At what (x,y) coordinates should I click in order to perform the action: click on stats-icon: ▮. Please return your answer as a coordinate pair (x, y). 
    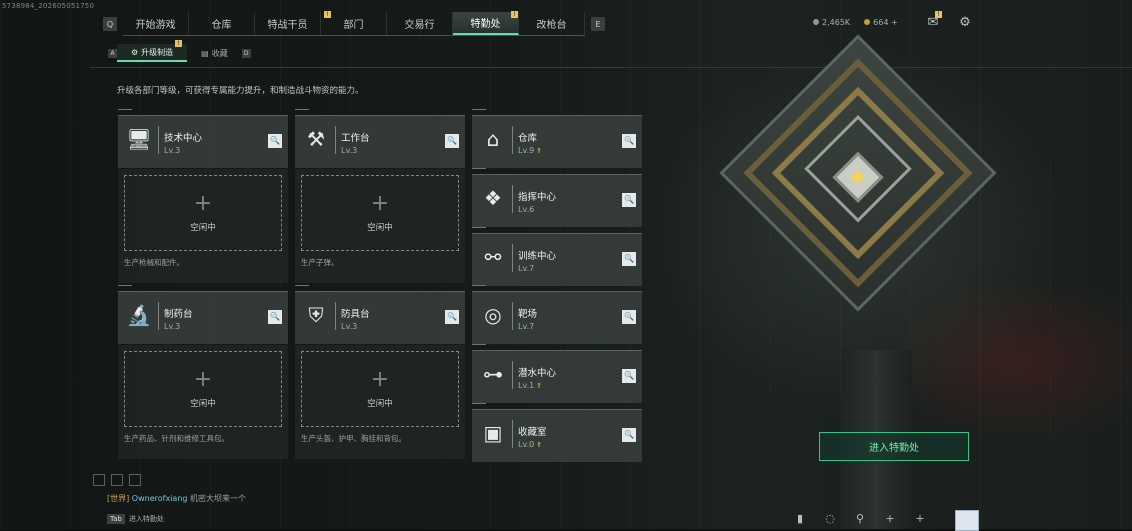
    Looking at the image, I should click on (800, 520).